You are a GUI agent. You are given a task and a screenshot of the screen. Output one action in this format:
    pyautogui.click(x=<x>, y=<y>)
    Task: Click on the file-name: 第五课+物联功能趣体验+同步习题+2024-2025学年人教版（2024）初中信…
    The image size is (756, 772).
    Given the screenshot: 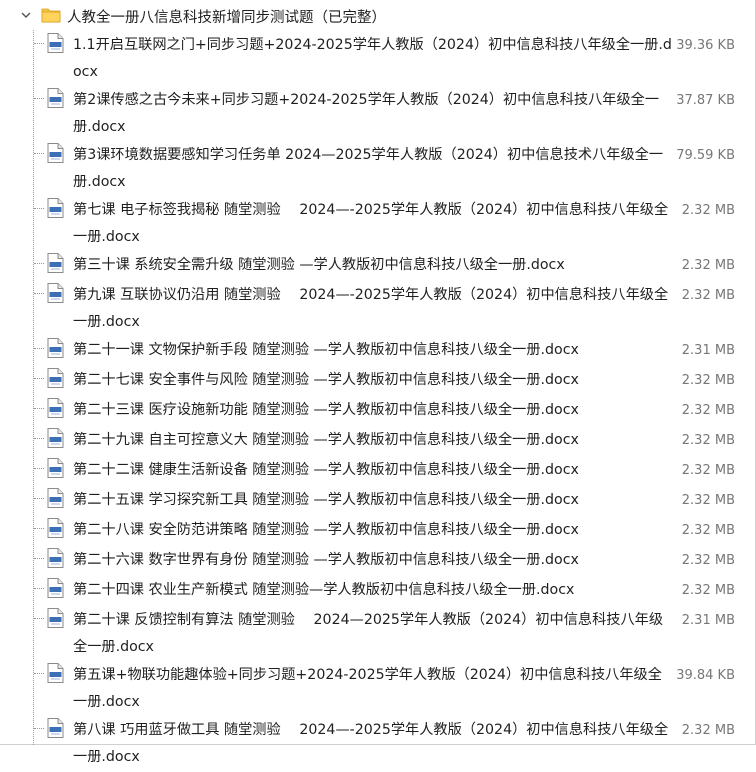 What is the action you would take?
    pyautogui.click(x=367, y=688)
    